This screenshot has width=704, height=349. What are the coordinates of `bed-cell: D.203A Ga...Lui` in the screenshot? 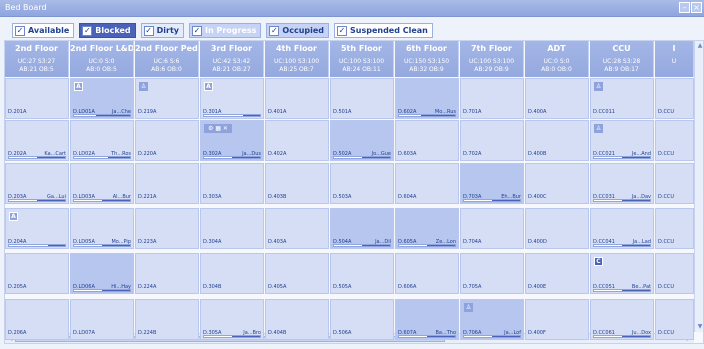 It's located at (37, 183).